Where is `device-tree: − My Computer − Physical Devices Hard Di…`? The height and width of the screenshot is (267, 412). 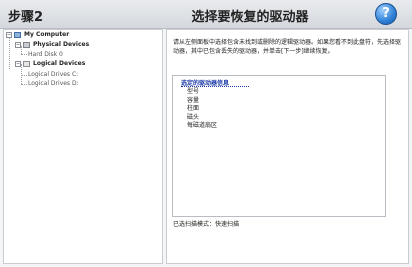 device-tree: − My Computer − Physical Devices Hard Di… is located at coordinates (84, 70).